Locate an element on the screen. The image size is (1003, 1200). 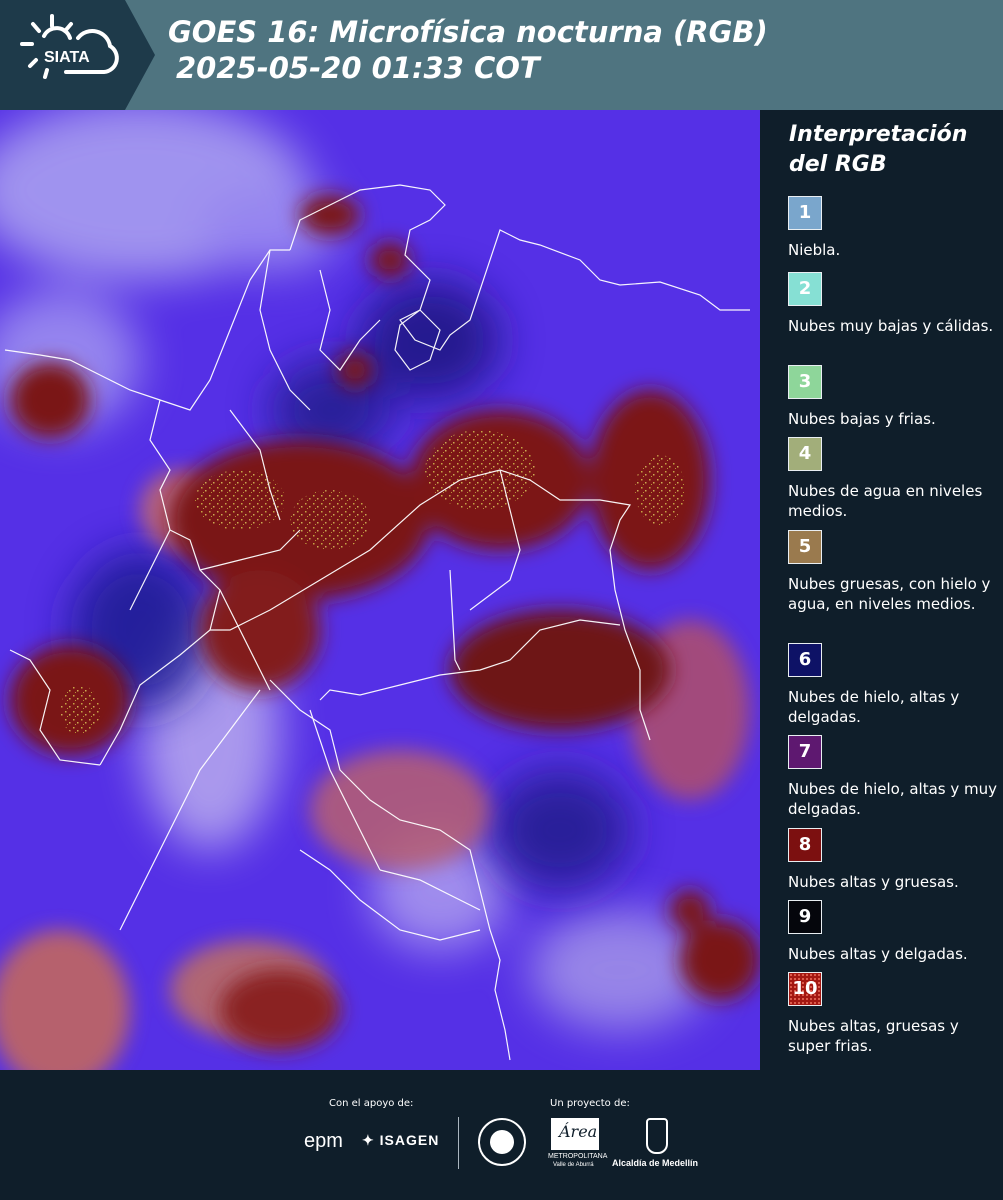
siata-logo: SIATA is located at coordinates (77, 55).